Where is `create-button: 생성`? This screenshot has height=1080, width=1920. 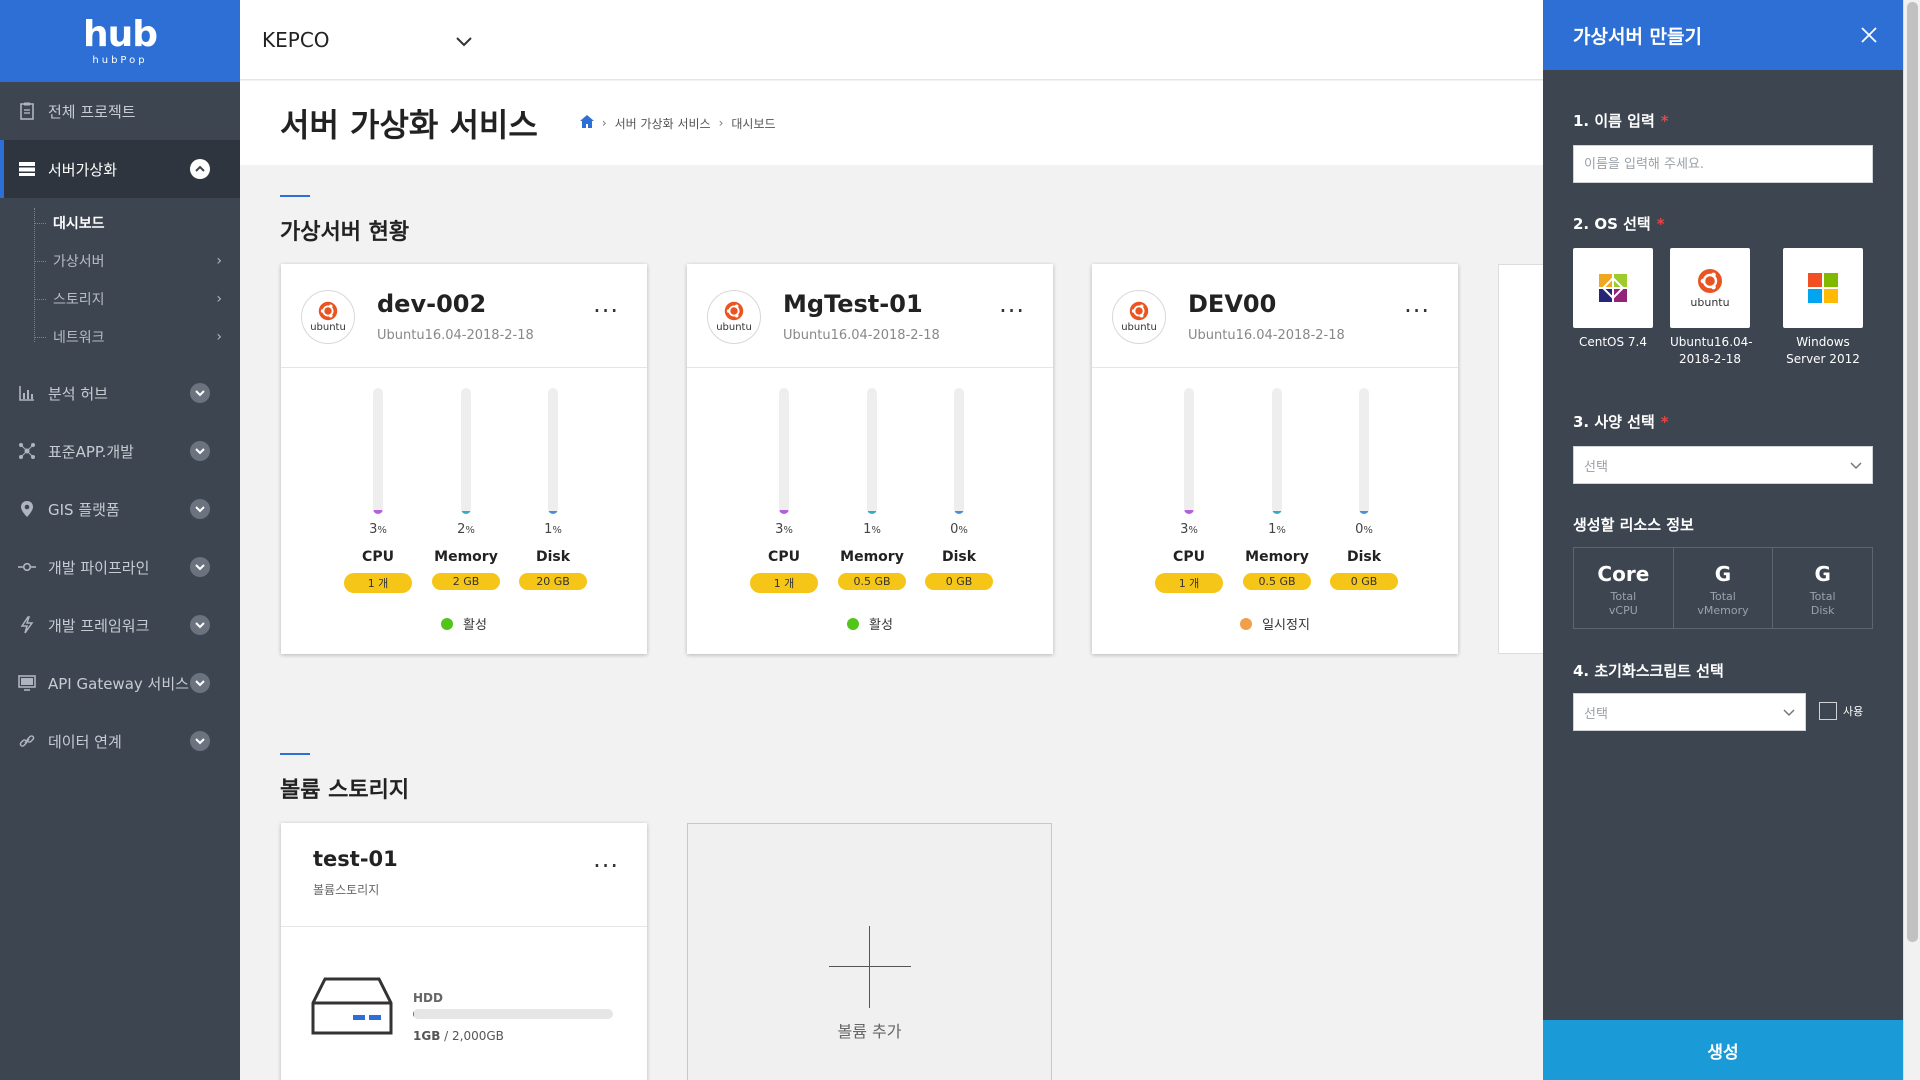 create-button: 생성 is located at coordinates (1723, 1050).